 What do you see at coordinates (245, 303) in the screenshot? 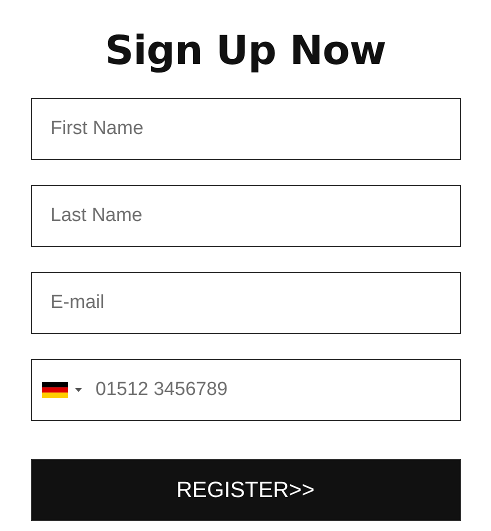
I see `text-field: E-mail` at bounding box center [245, 303].